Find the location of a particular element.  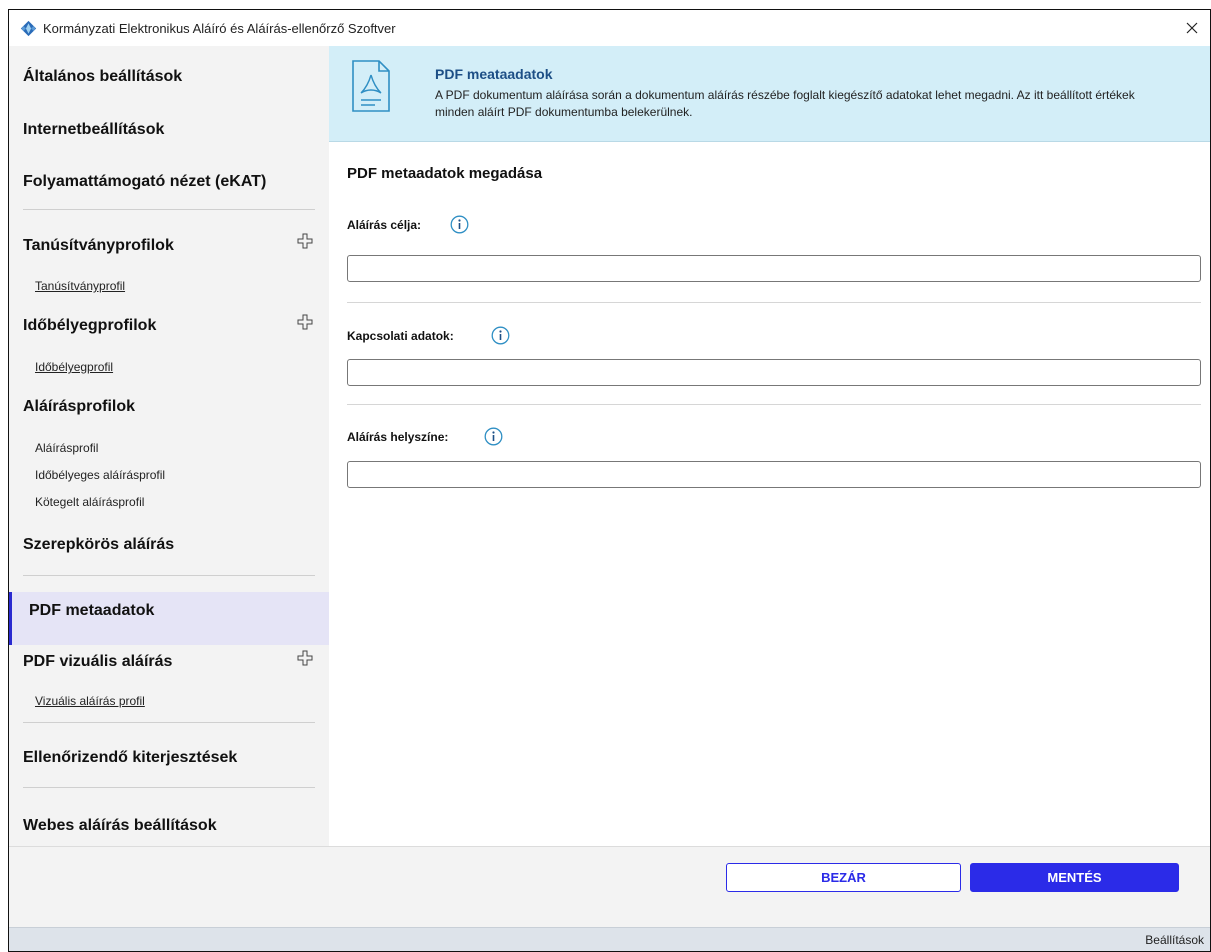

alairas-celja-input is located at coordinates (774, 268).